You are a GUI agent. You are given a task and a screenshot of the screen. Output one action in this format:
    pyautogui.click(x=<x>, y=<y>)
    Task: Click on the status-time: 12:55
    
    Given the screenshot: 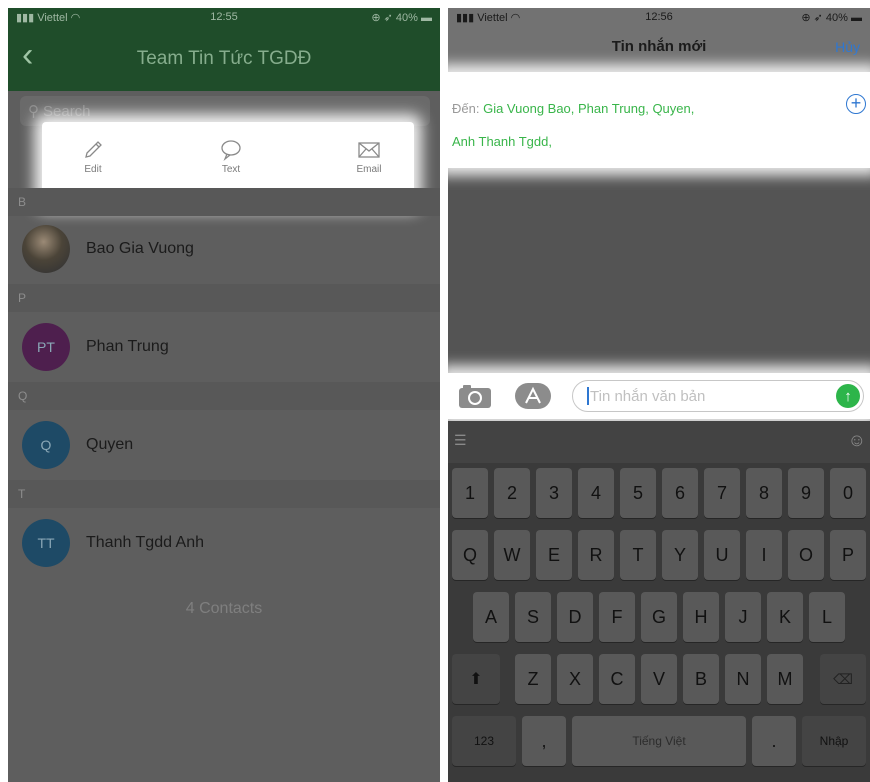 What is the action you would take?
    pyautogui.click(x=224, y=17)
    